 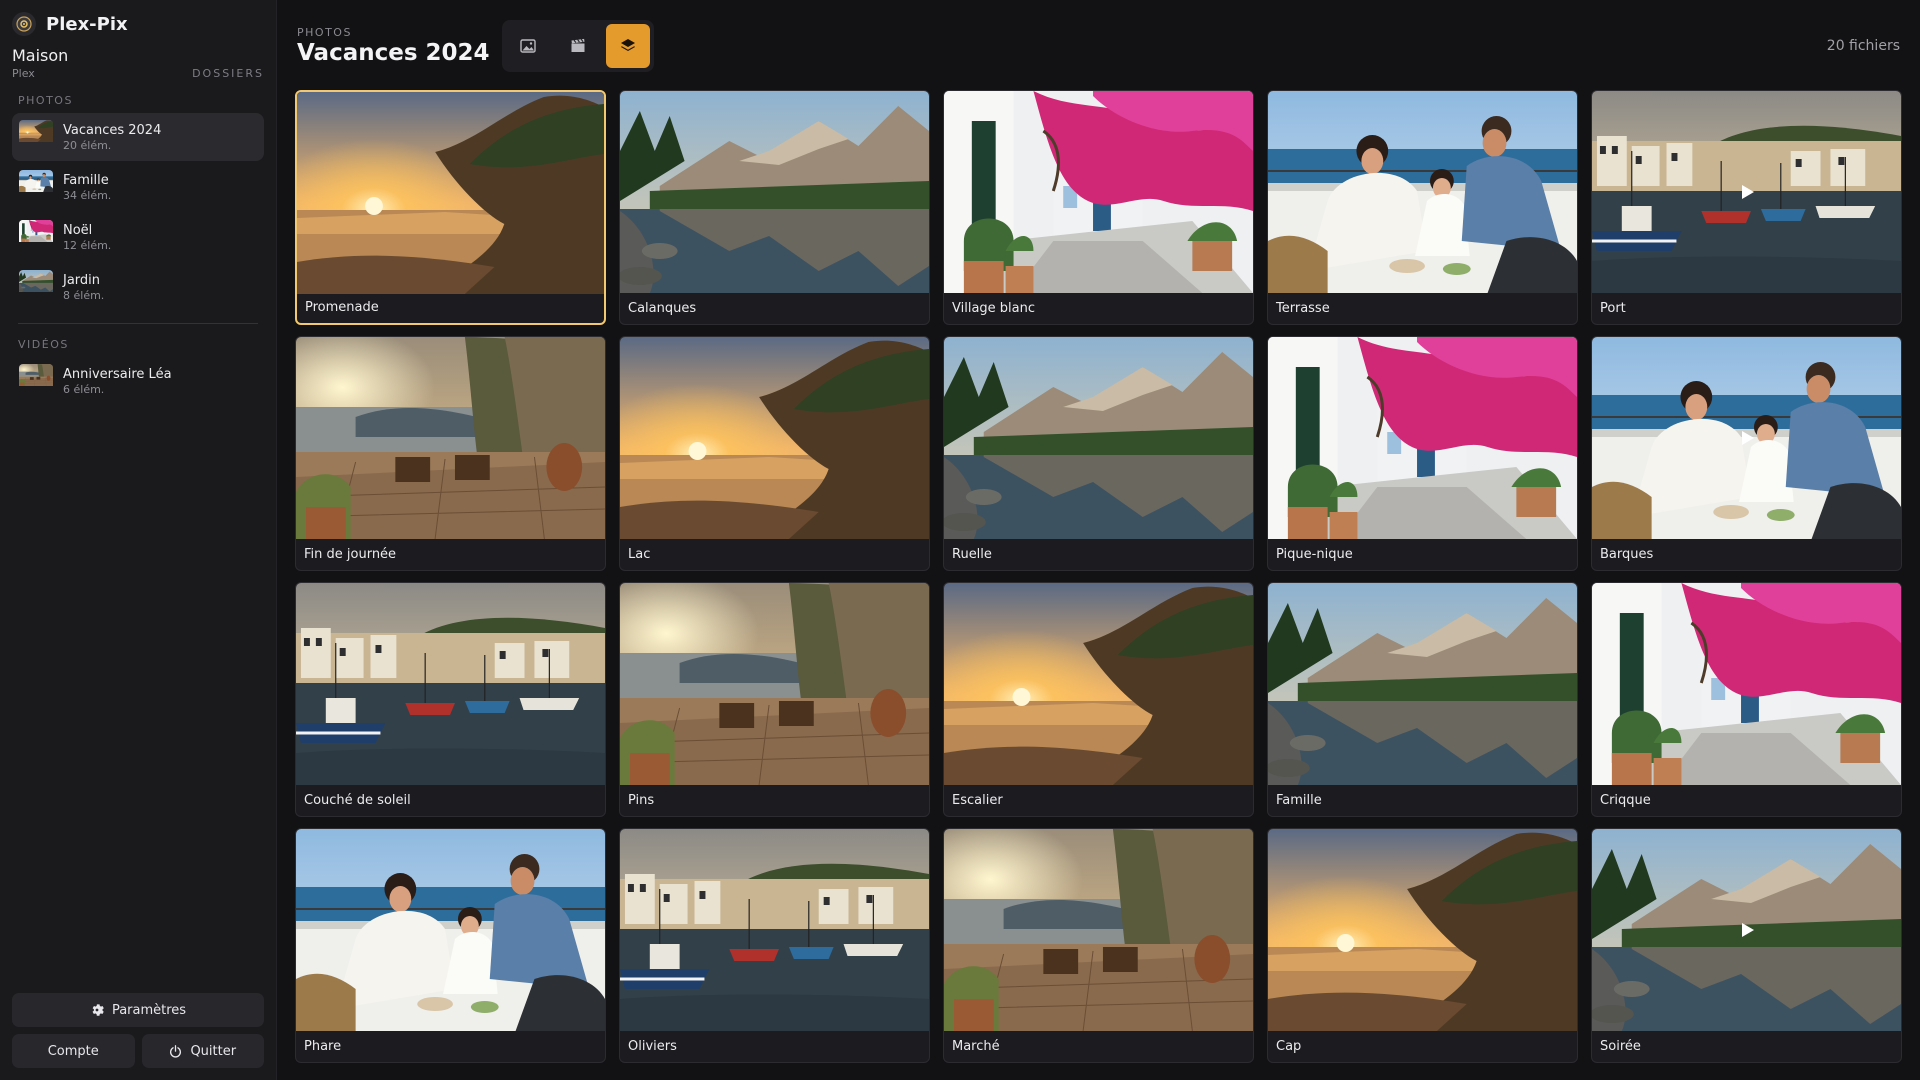 I want to click on photo-tile: Couché de soleil, so click(x=450, y=699).